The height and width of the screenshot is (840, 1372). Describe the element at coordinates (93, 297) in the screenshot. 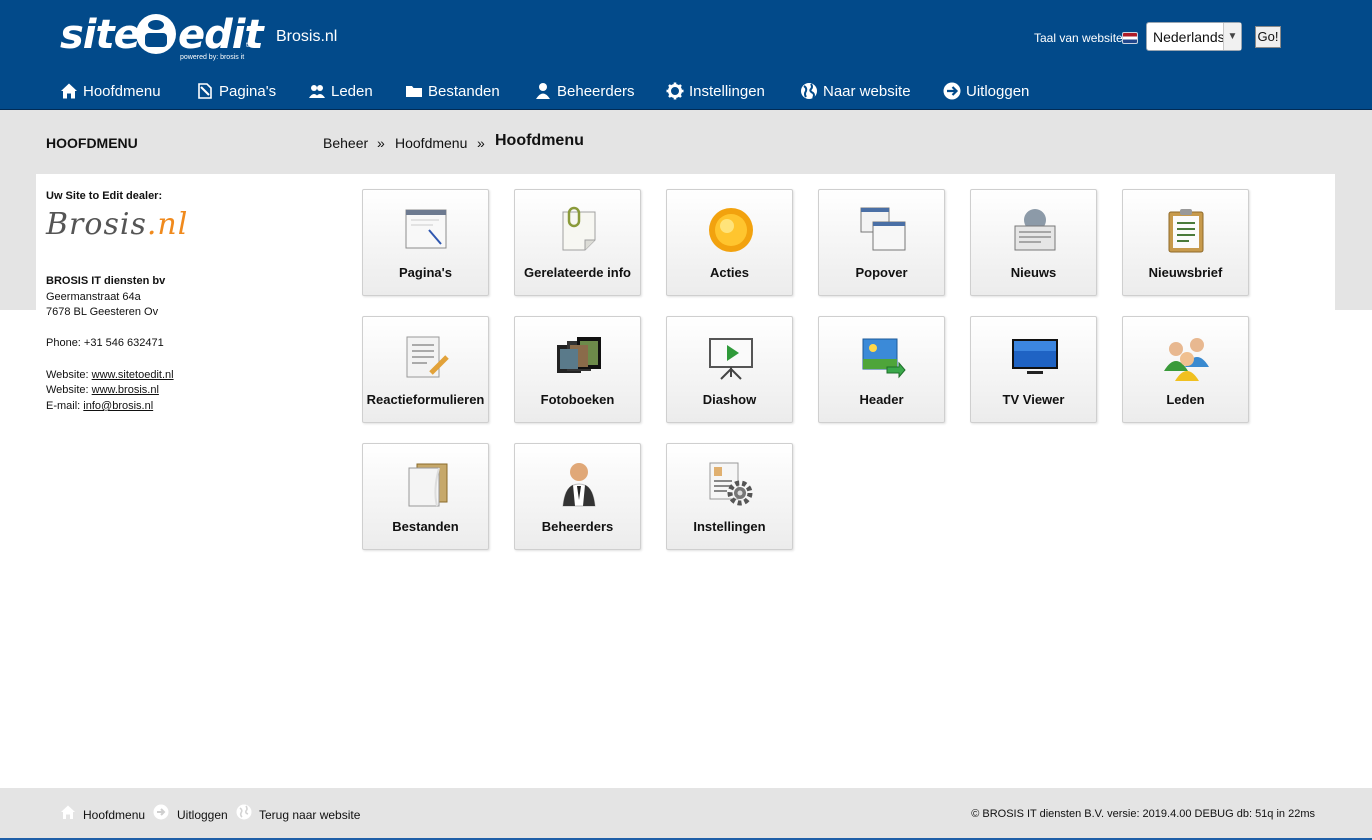

I see `dealer-street: Geermanstraat 64a` at that location.